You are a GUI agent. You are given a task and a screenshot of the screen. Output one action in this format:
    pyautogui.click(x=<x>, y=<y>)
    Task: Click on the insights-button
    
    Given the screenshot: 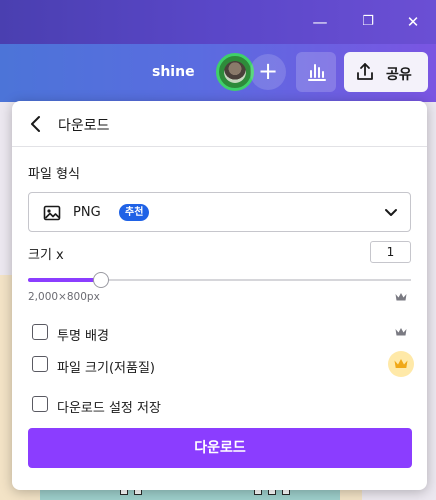 What is the action you would take?
    pyautogui.click(x=316, y=72)
    